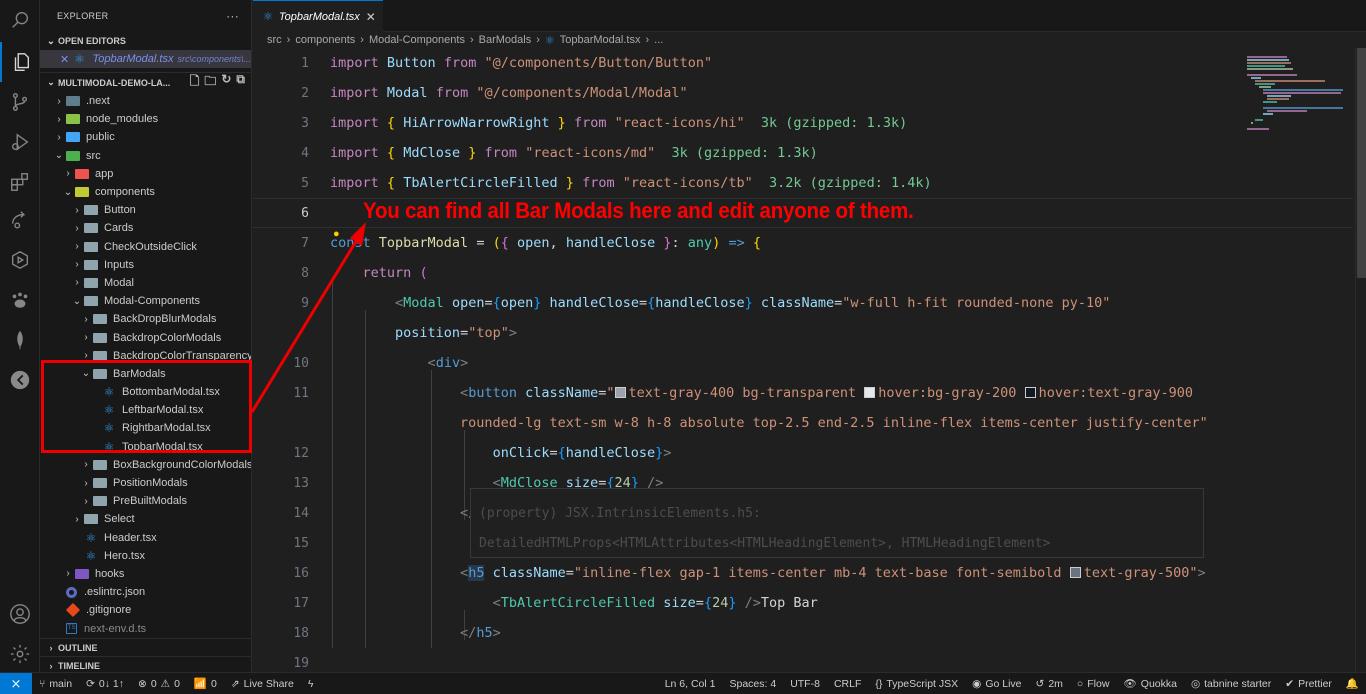  What do you see at coordinates (145, 174) in the screenshot?
I see `tree-item: › app` at bounding box center [145, 174].